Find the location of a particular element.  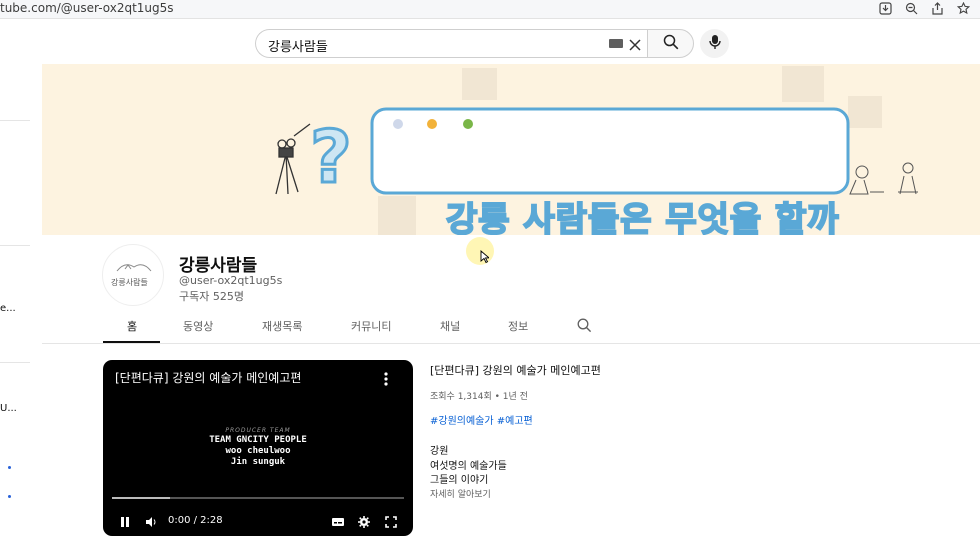

settings-gear-icon is located at coordinates (364, 522).